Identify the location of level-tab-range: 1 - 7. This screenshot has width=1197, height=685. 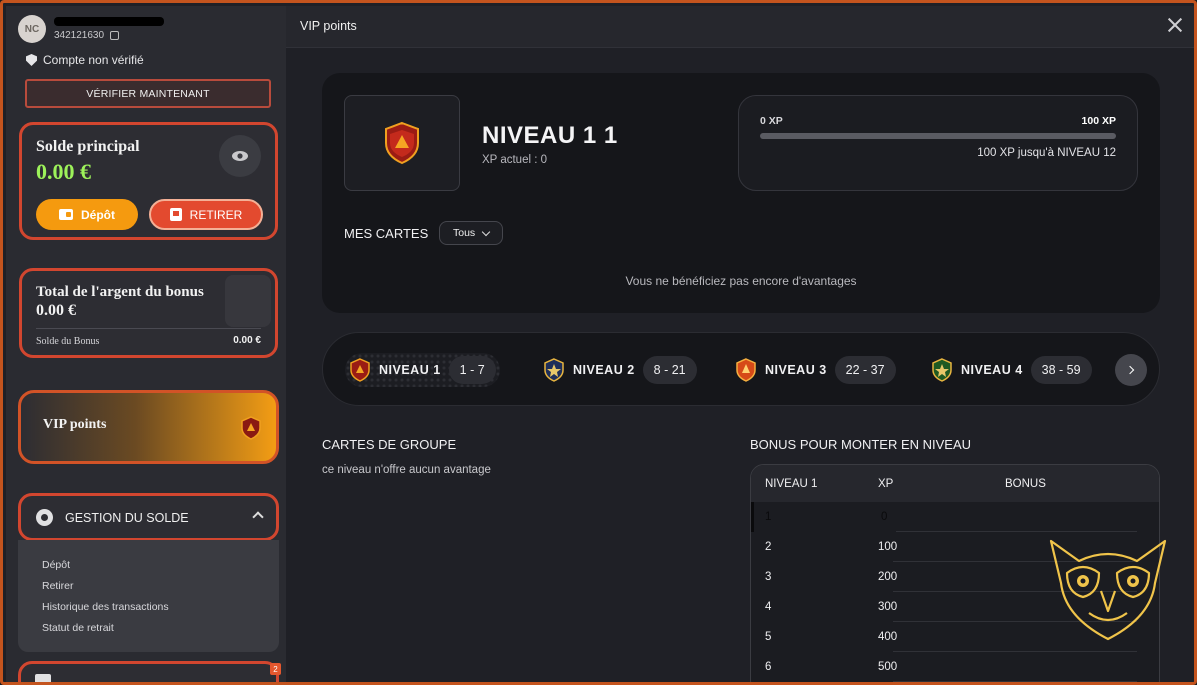
(472, 370).